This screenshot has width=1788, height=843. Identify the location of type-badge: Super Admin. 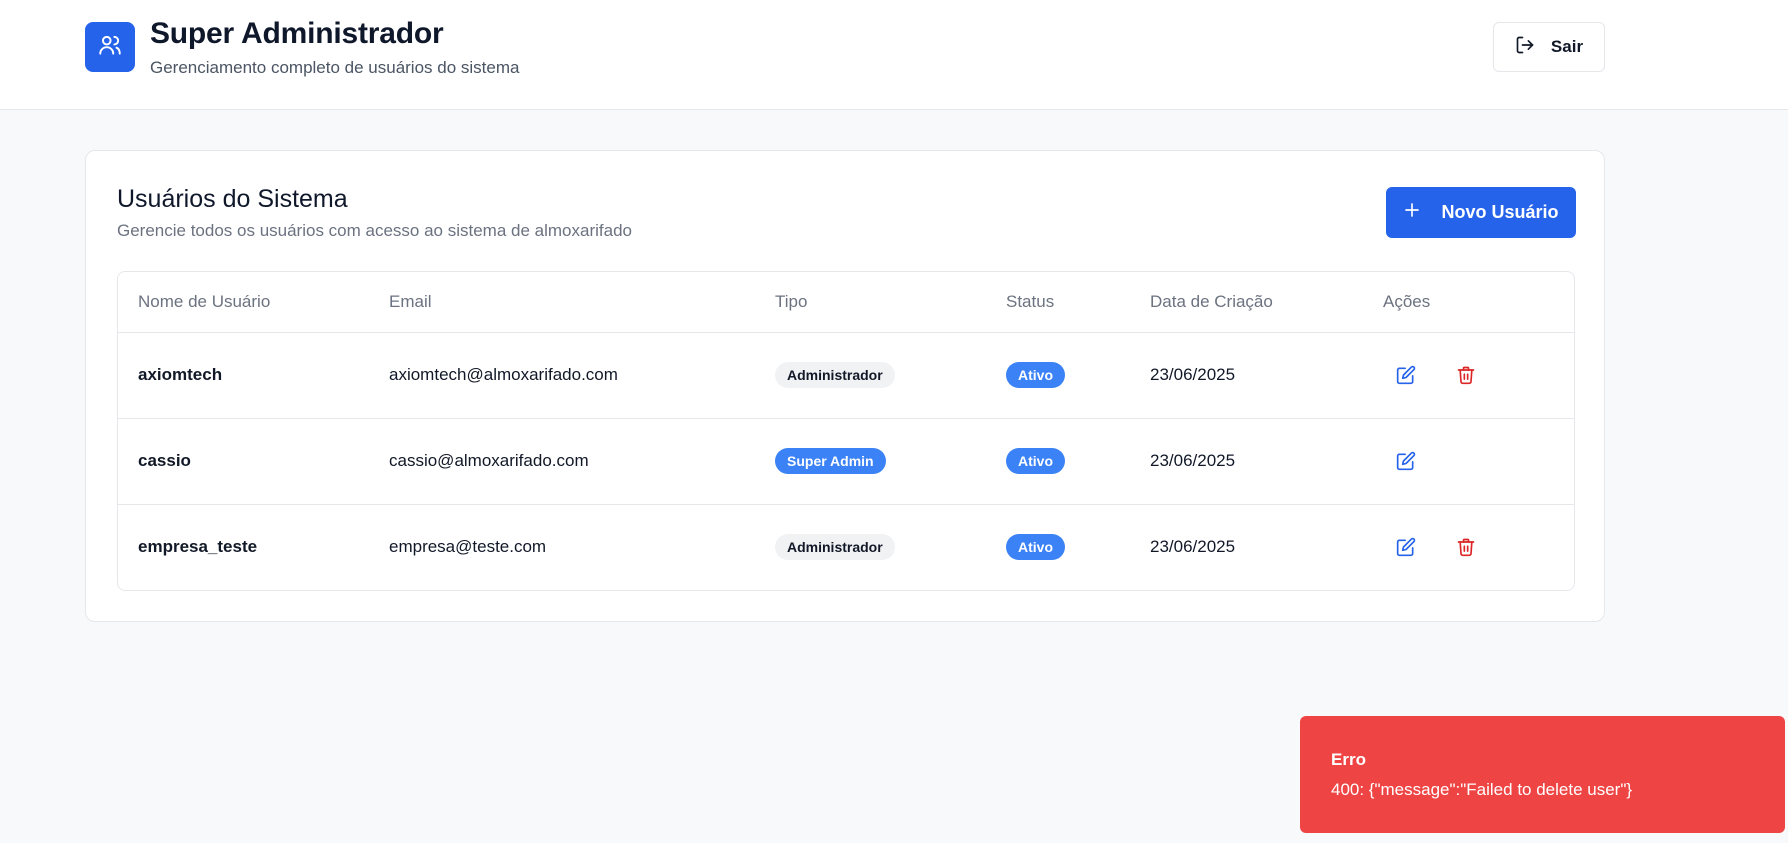
(830, 461).